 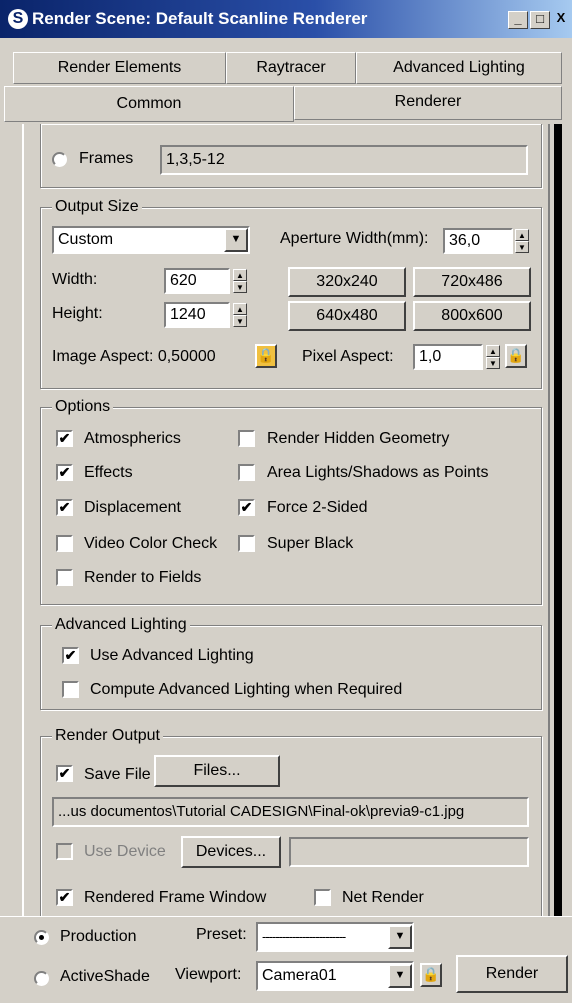 What do you see at coordinates (70, 655) in the screenshot?
I see `use-advanced-lighting-checkbox: ✔` at bounding box center [70, 655].